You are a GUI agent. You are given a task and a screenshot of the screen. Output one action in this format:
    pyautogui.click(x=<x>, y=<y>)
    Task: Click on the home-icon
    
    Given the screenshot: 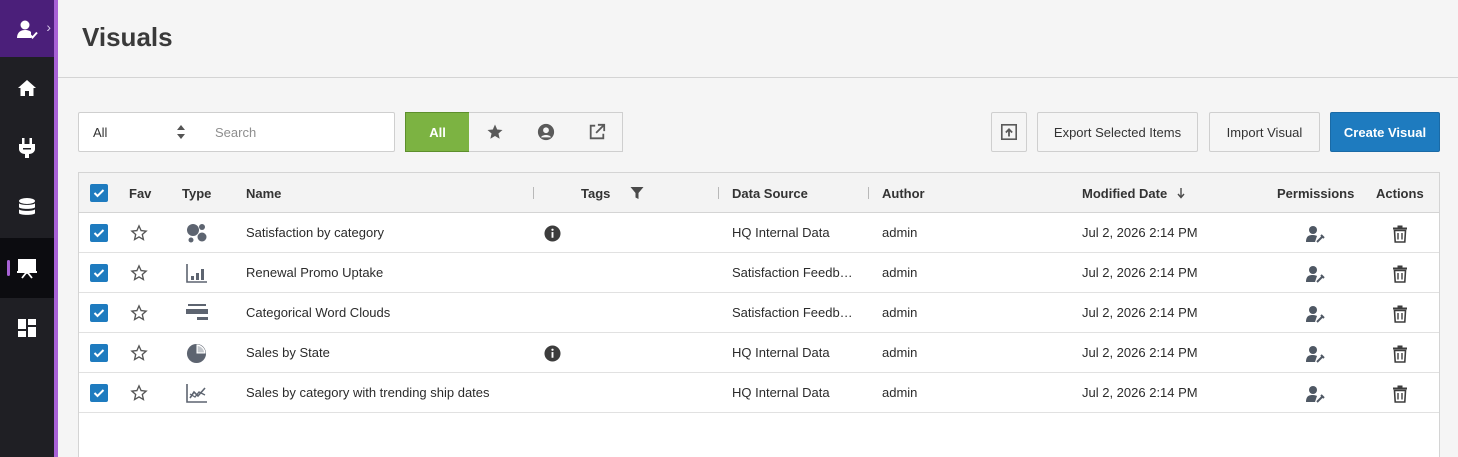 What is the action you would take?
    pyautogui.click(x=27, y=88)
    